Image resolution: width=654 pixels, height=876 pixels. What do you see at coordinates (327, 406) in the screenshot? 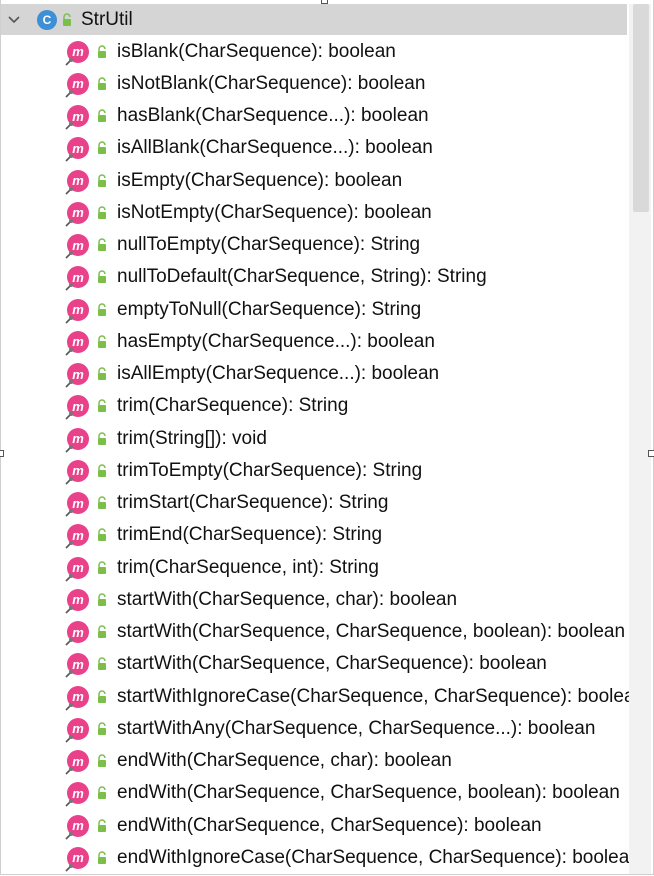
I see `method-item: m trim(CharSequence): String` at bounding box center [327, 406].